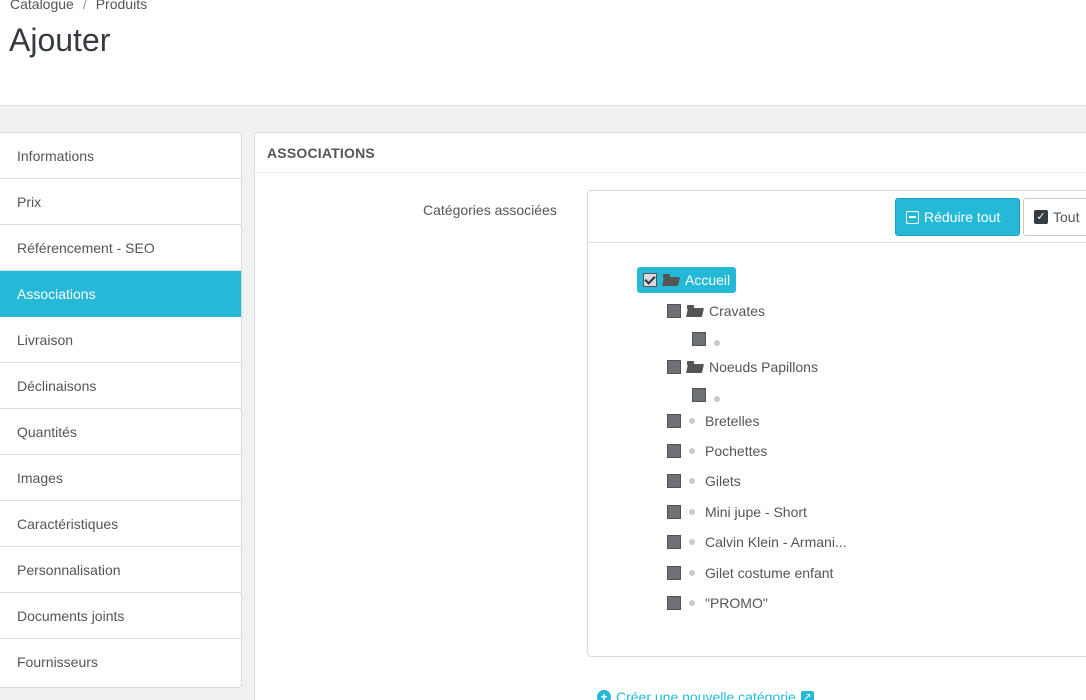 The image size is (1086, 700). Describe the element at coordinates (708, 280) in the screenshot. I see `tree-node-label: Accueil` at that location.